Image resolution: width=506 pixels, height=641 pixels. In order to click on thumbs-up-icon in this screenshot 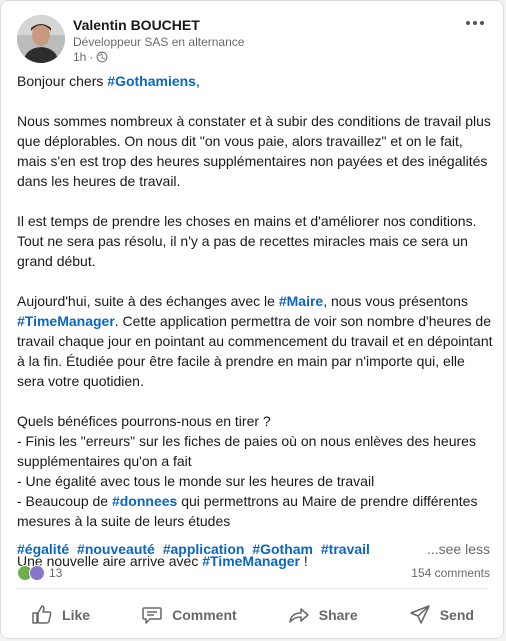, I will do `click(42, 614)`.